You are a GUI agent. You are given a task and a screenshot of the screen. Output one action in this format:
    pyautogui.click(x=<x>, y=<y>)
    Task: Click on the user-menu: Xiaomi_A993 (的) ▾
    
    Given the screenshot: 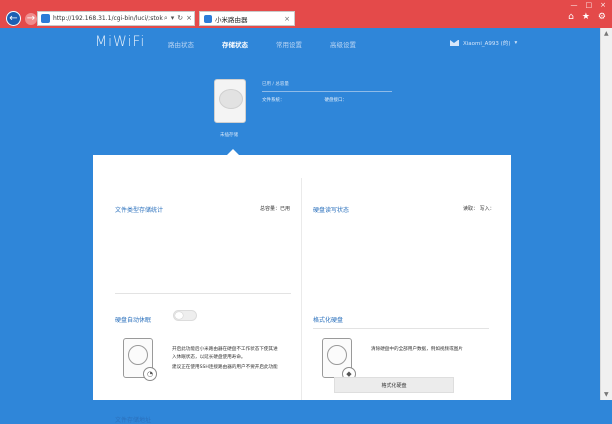 What is the action you would take?
    pyautogui.click(x=483, y=43)
    